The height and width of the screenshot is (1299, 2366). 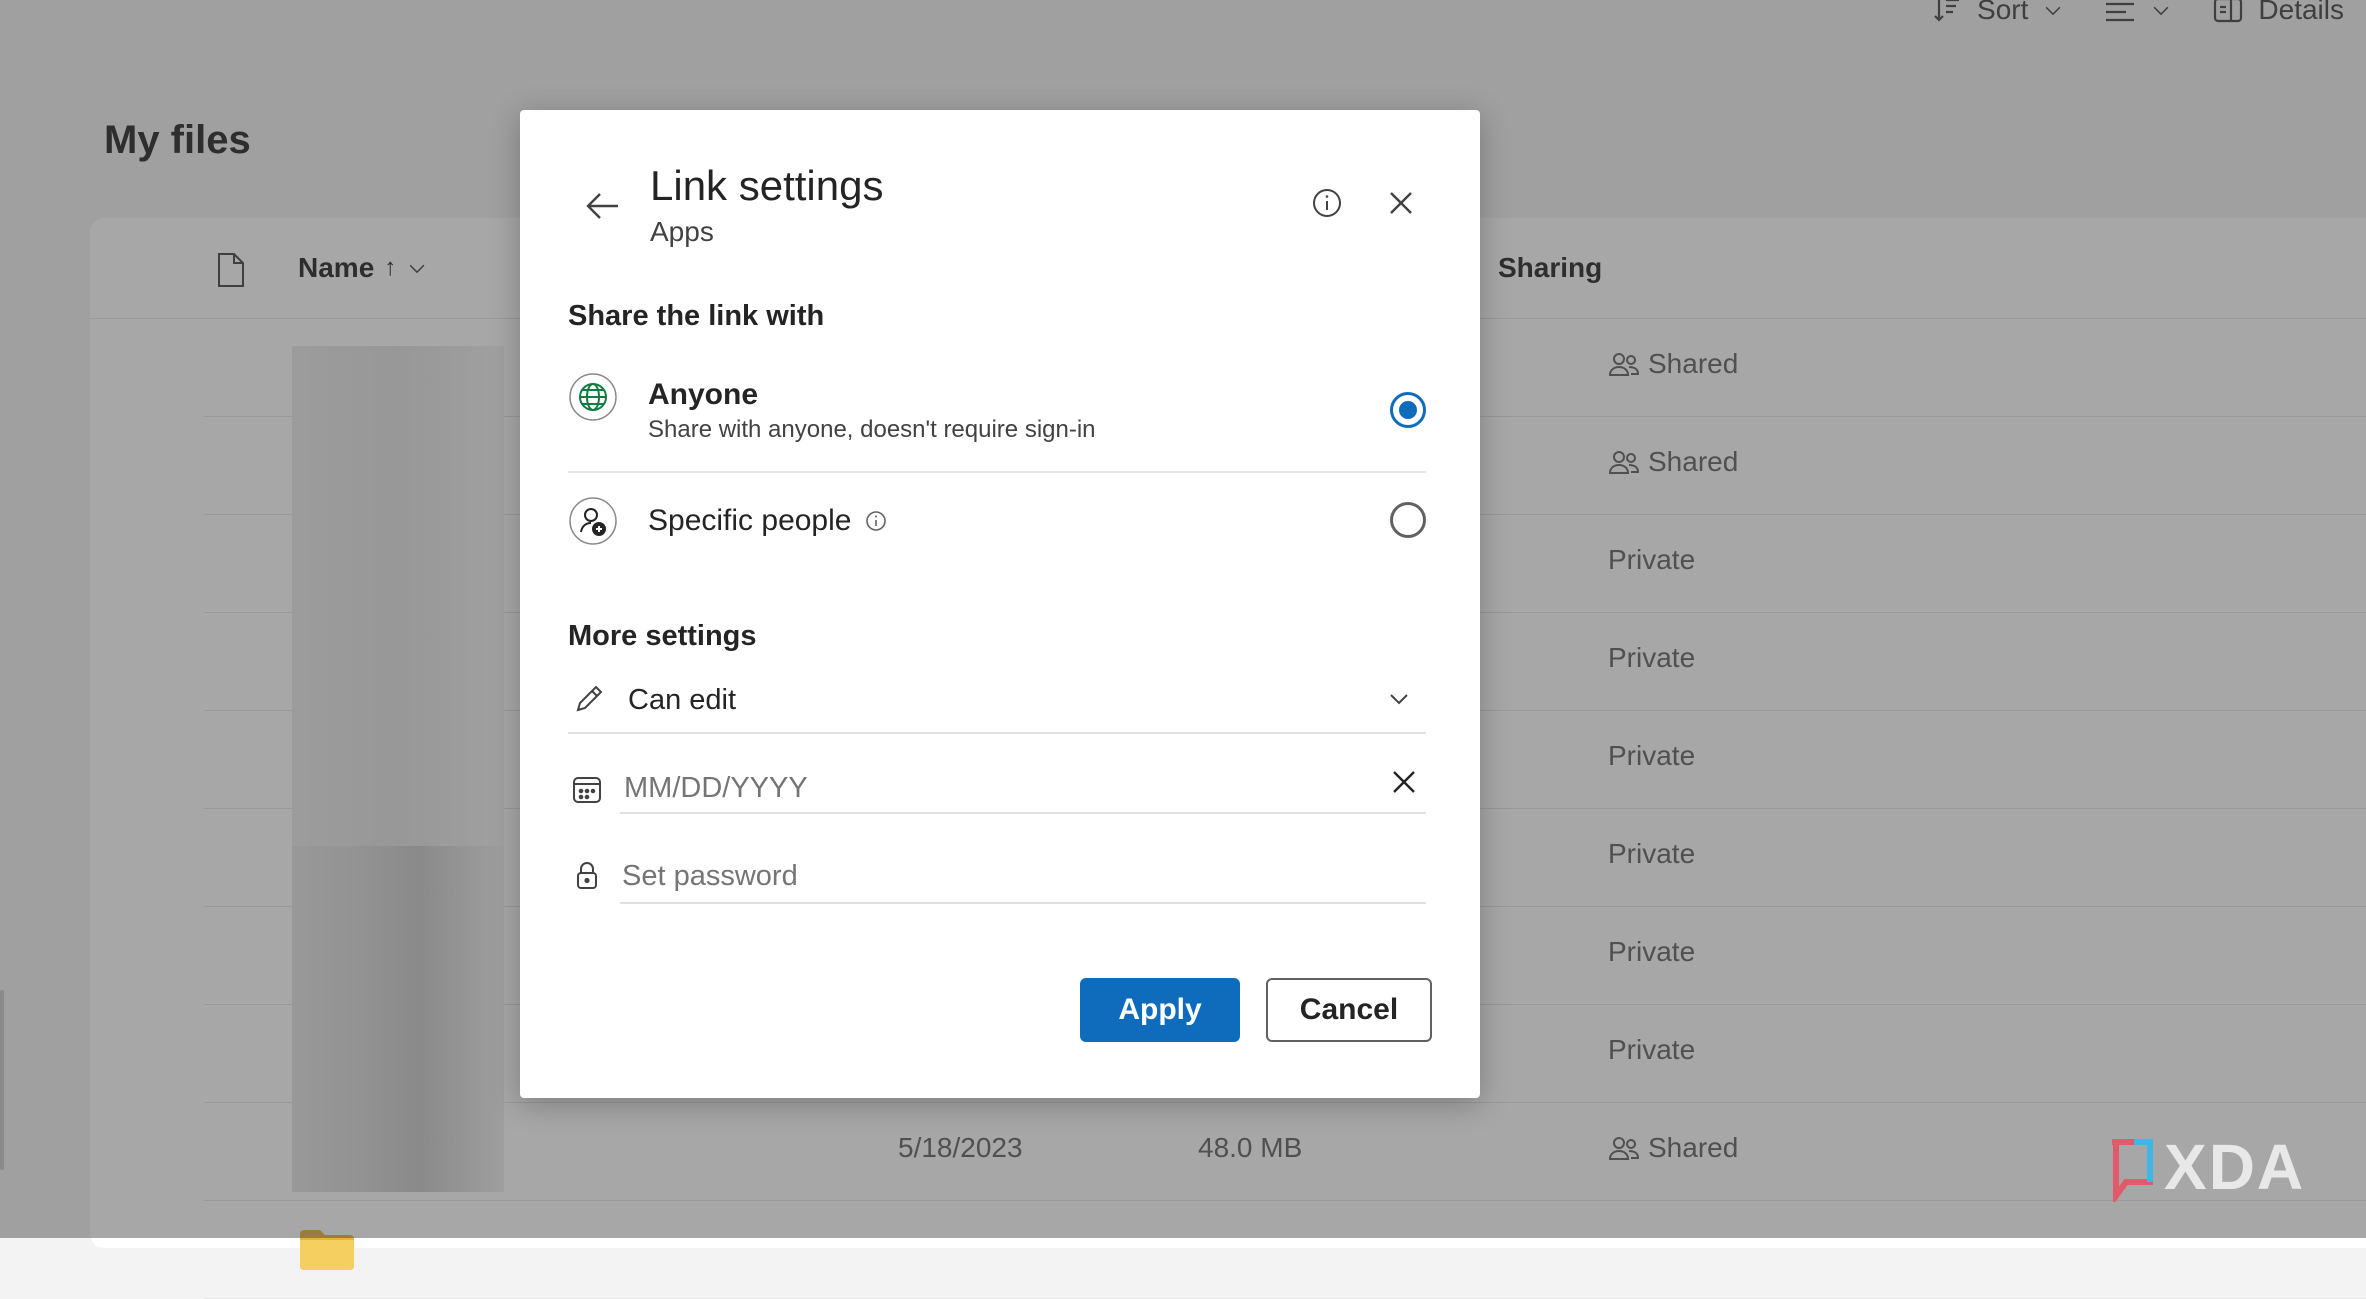 What do you see at coordinates (682, 231) in the screenshot?
I see `dialog-subtitle: Apps` at bounding box center [682, 231].